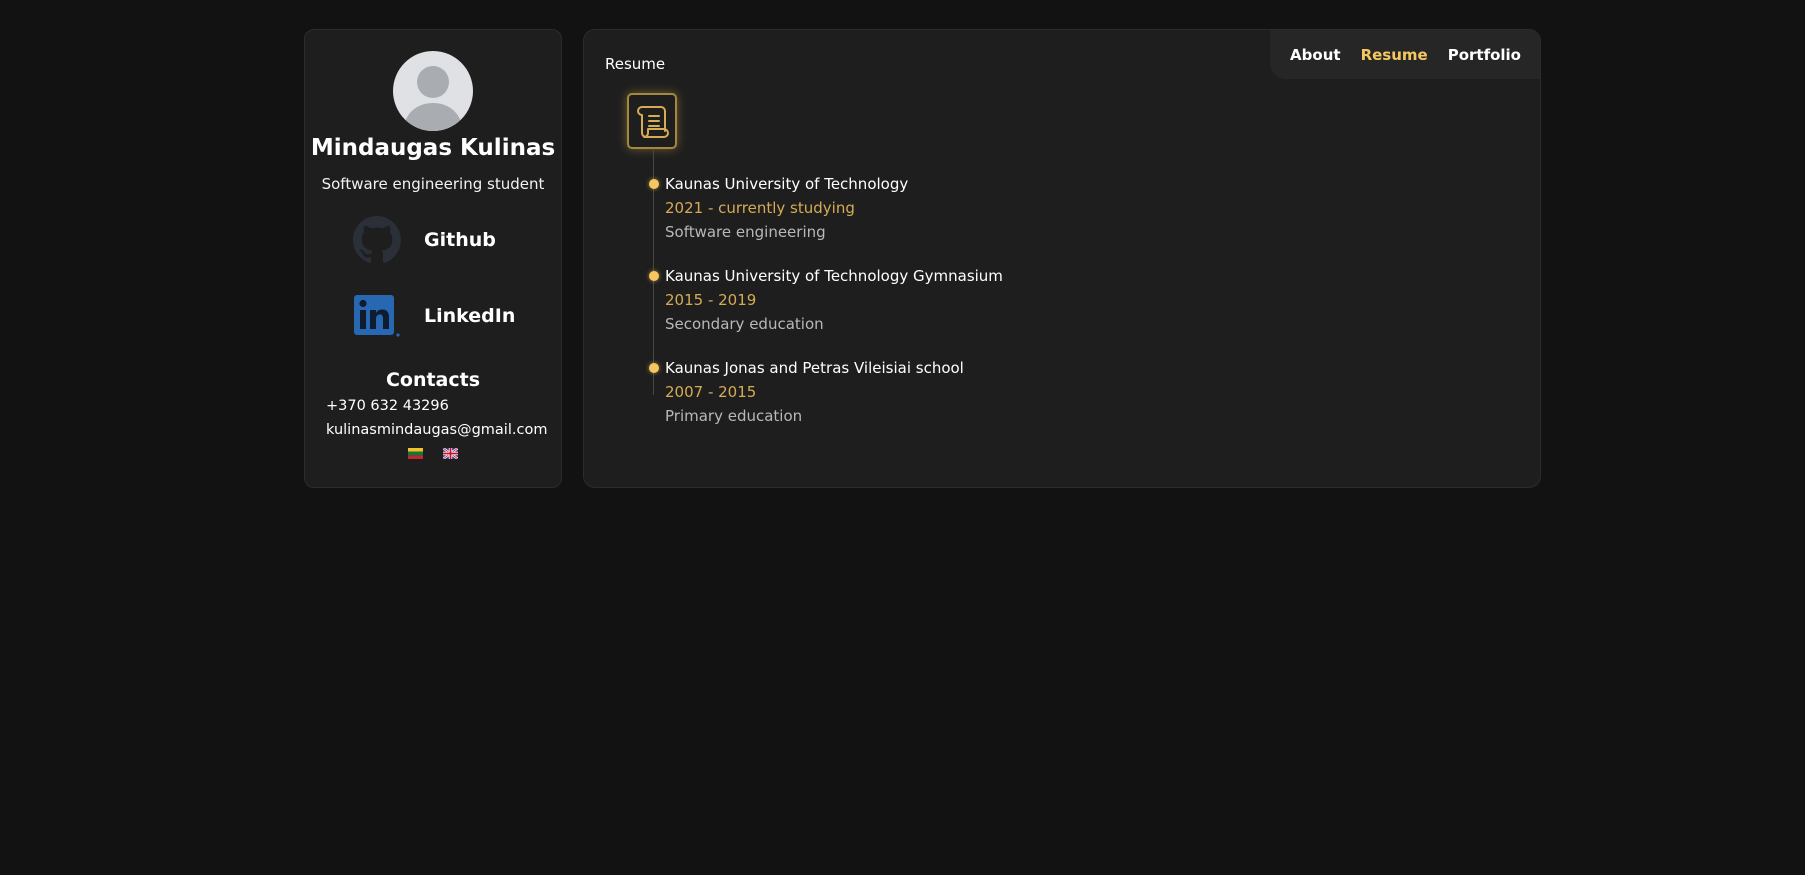  I want to click on linkedin-label: LinkedIn, so click(470, 316).